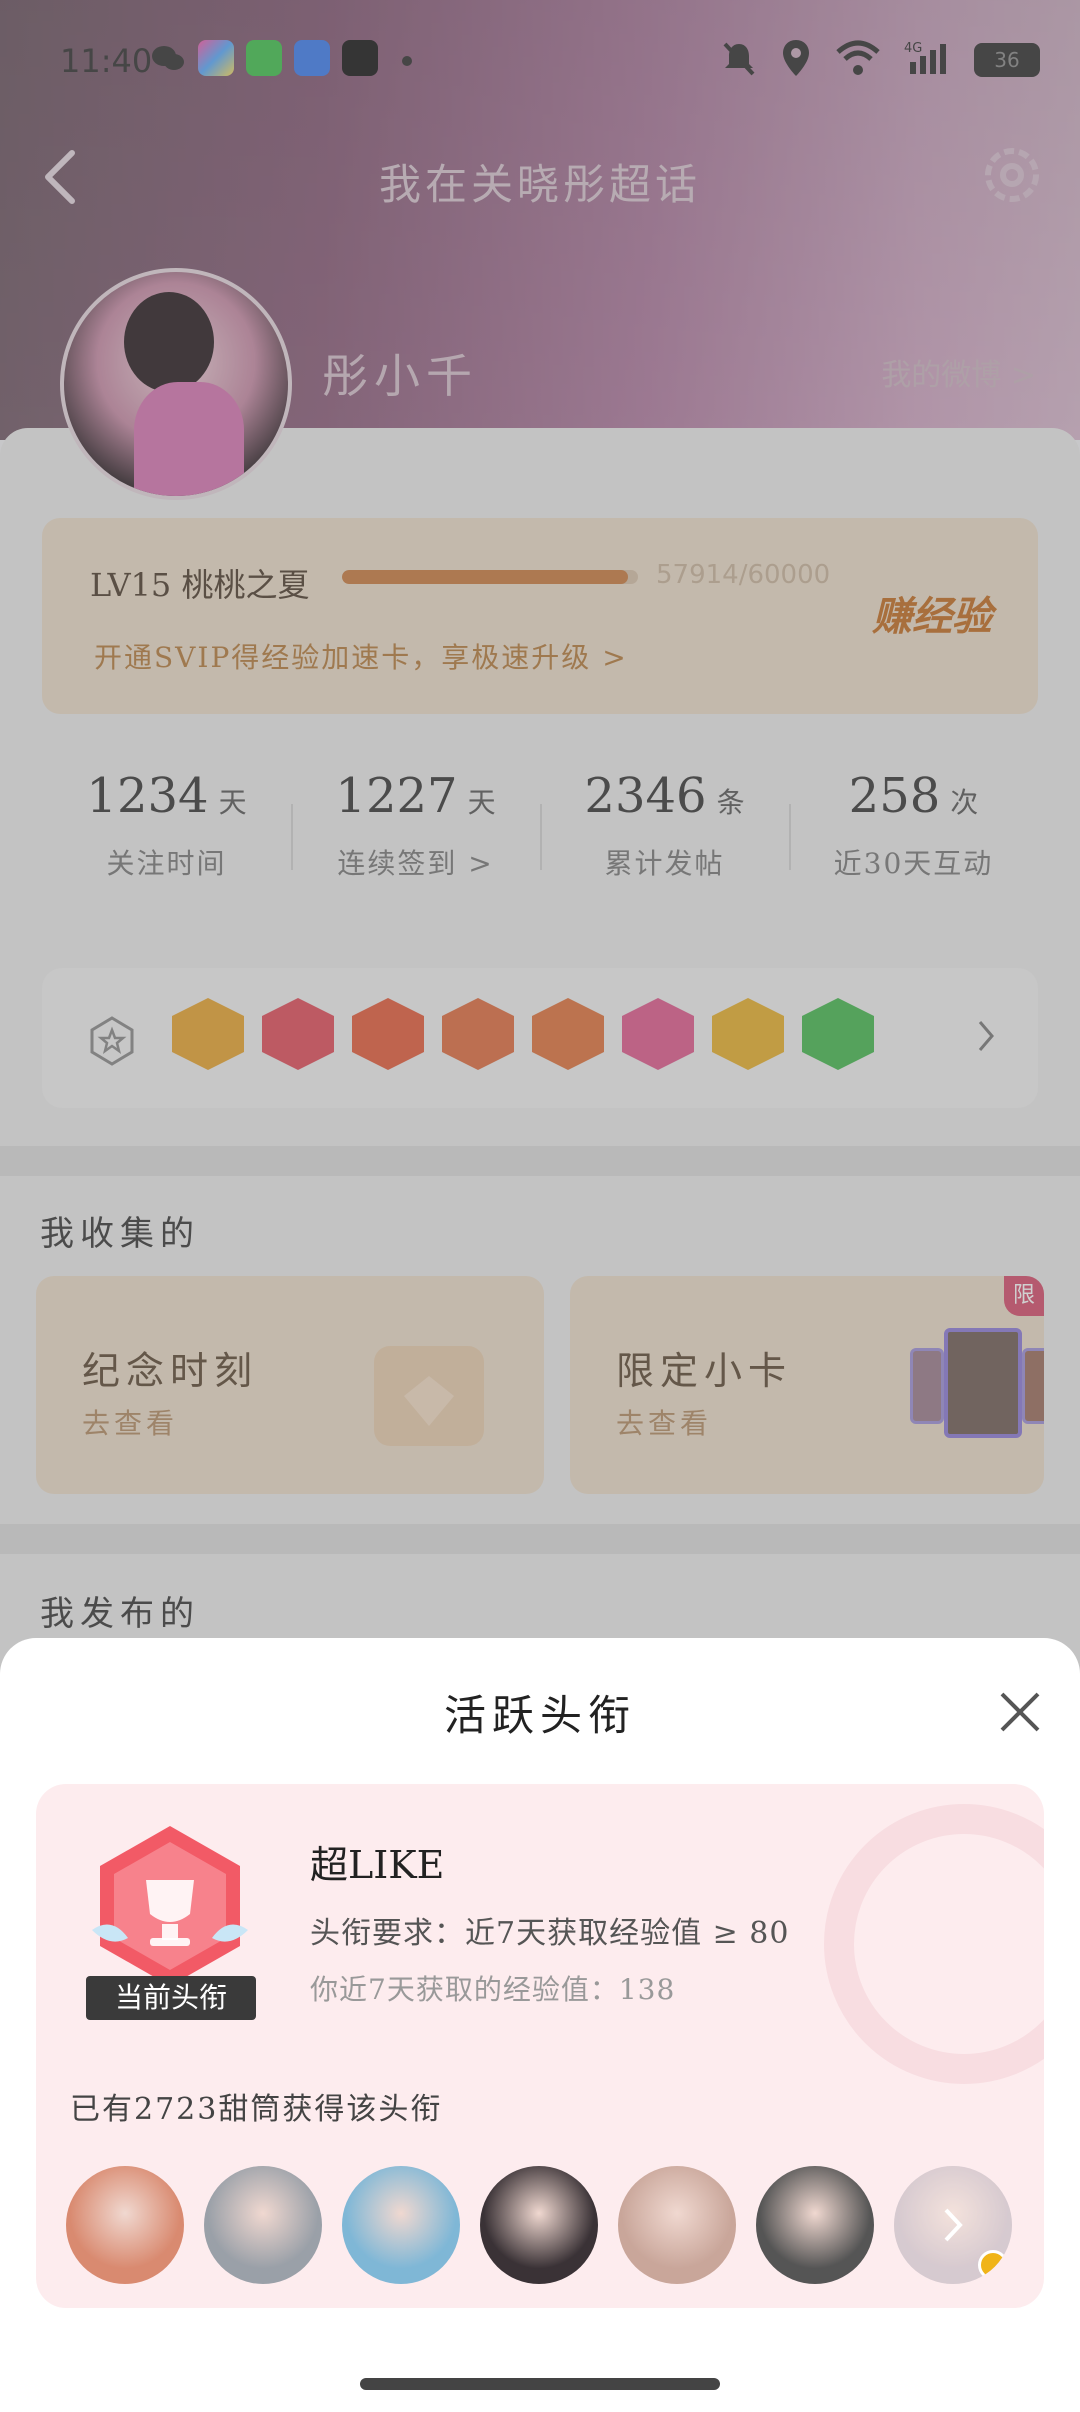 The height and width of the screenshot is (2412, 1080). I want to click on more-fans-button, so click(953, 2225).